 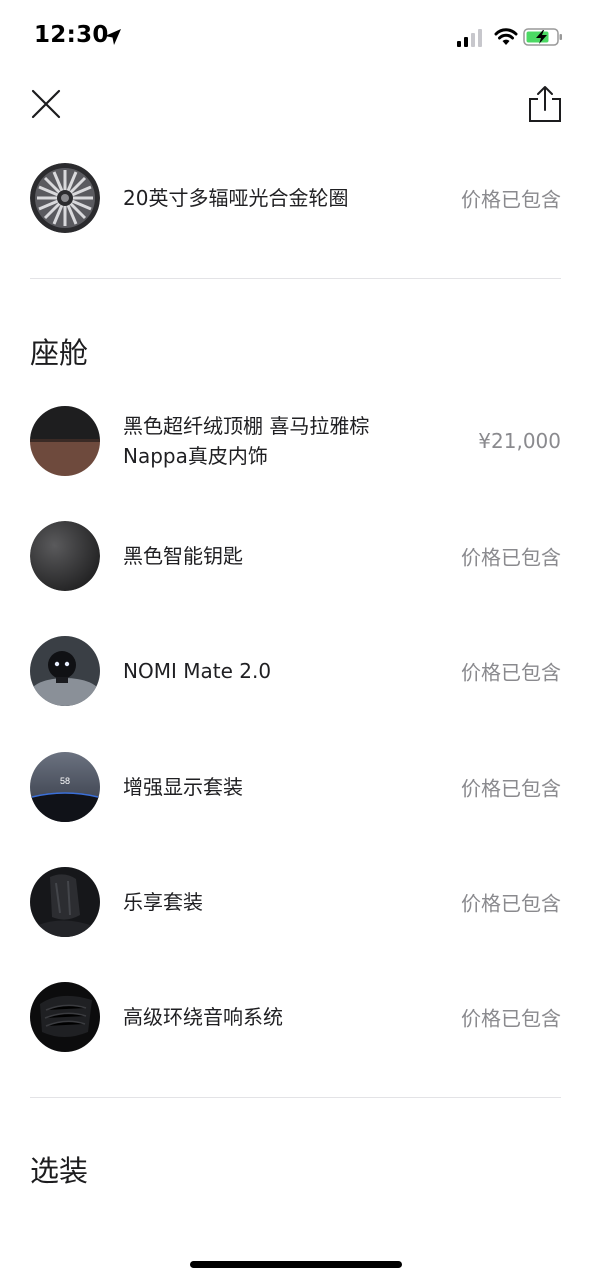 What do you see at coordinates (65, 787) in the screenshot?
I see `hud-thumbnail: 58` at bounding box center [65, 787].